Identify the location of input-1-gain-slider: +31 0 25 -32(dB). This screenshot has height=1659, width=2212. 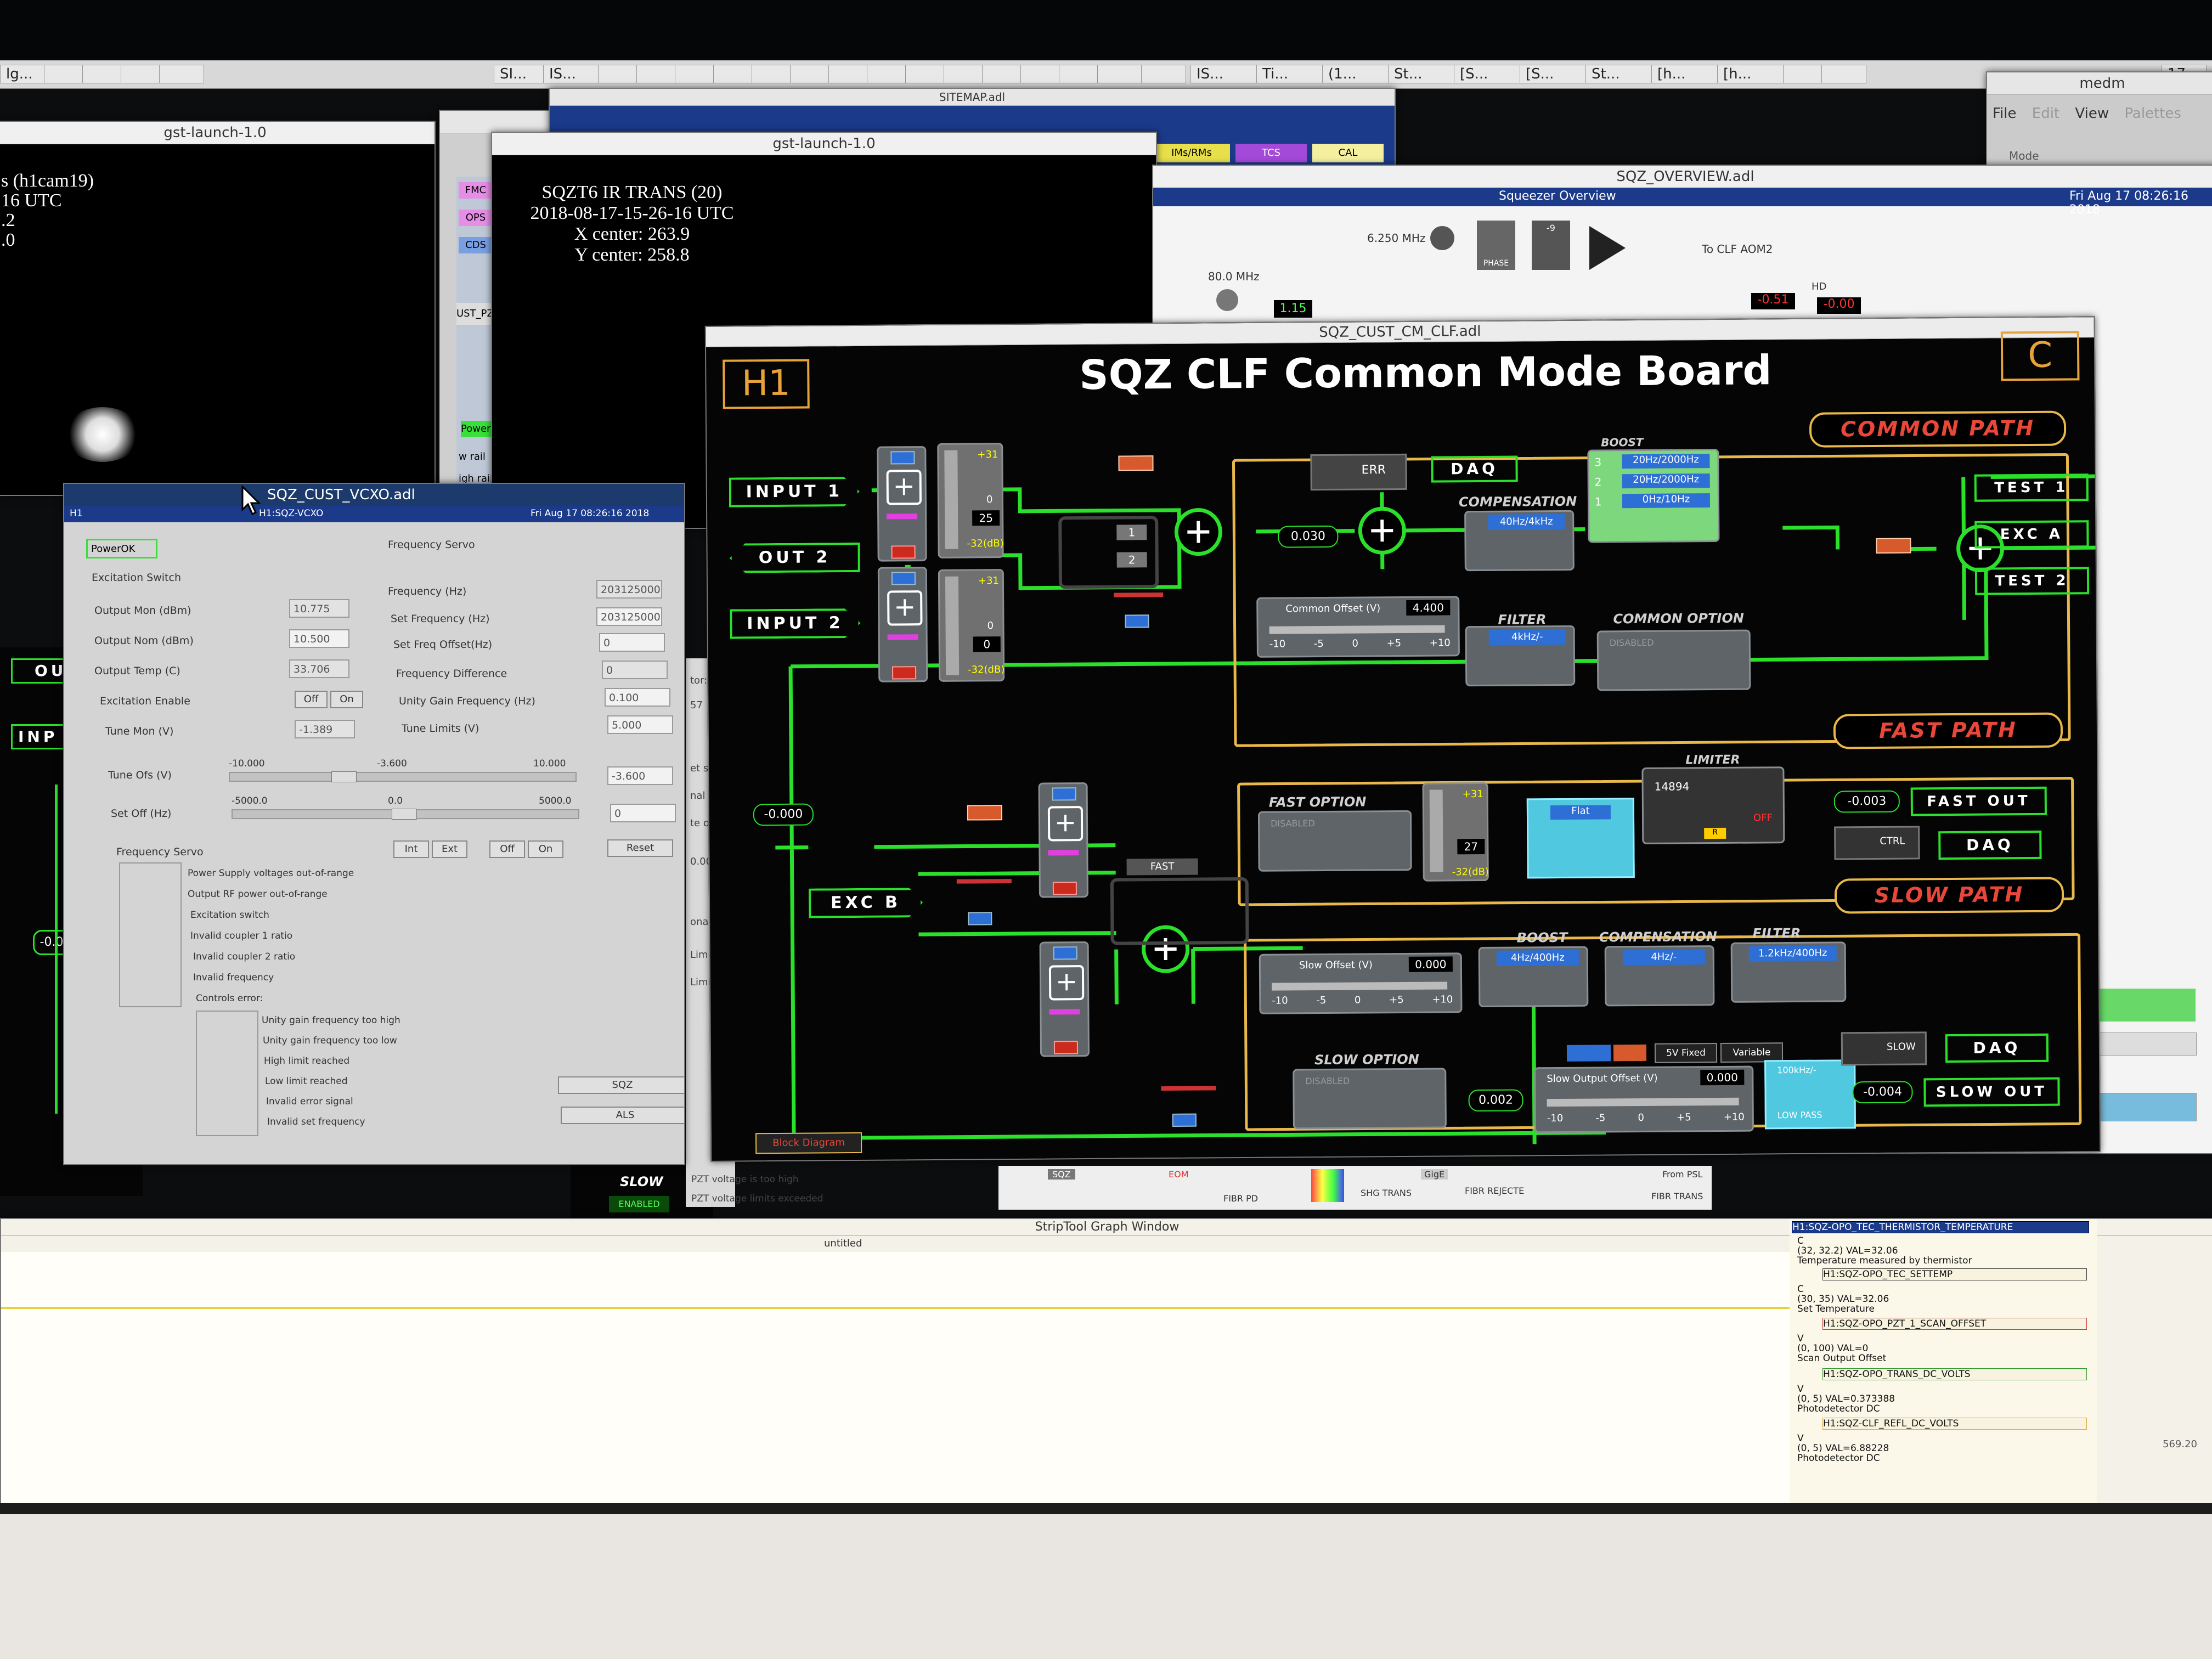
(971, 501).